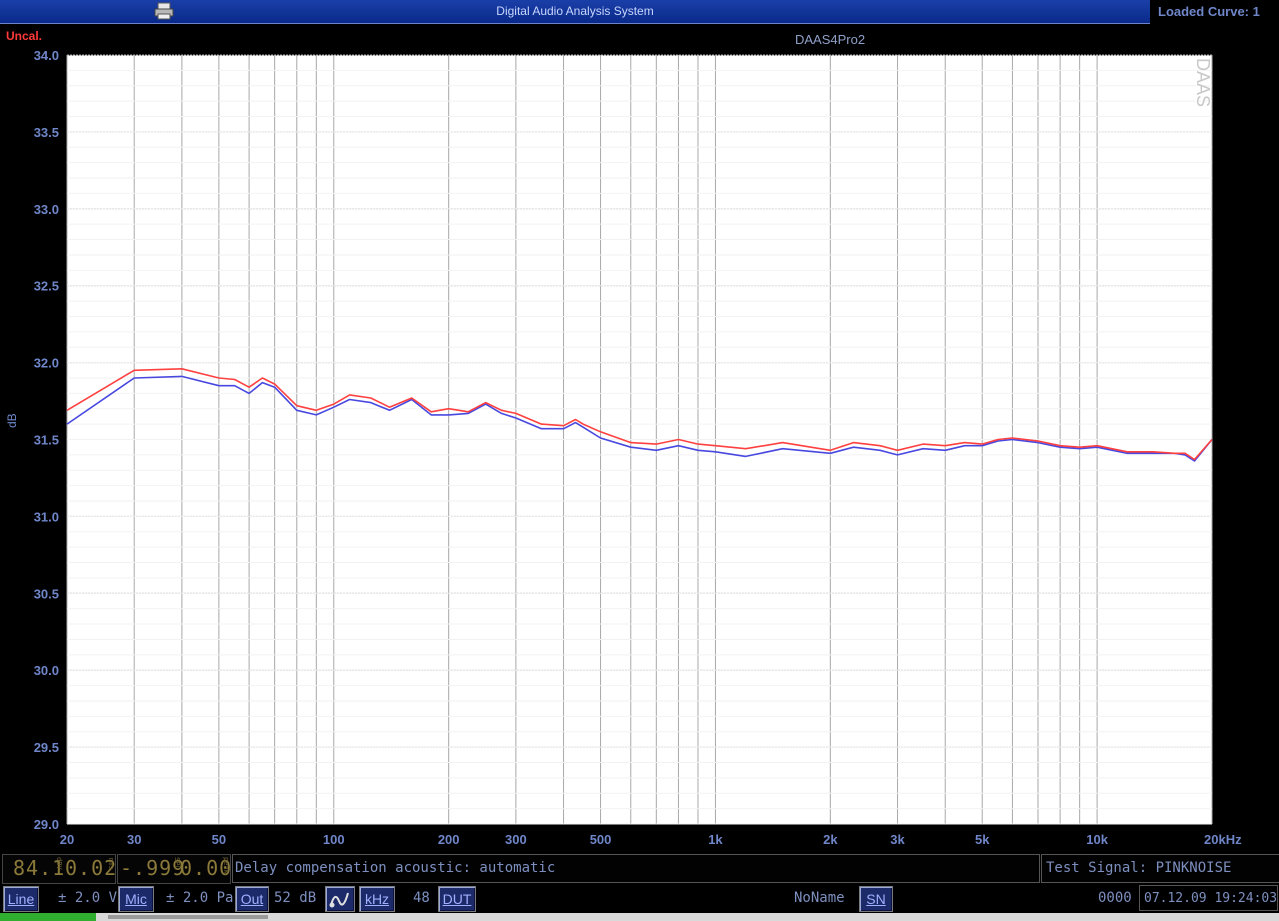 The width and height of the screenshot is (1279, 921). What do you see at coordinates (46, 132) in the screenshot?
I see `y-tick-label: 33.5` at bounding box center [46, 132].